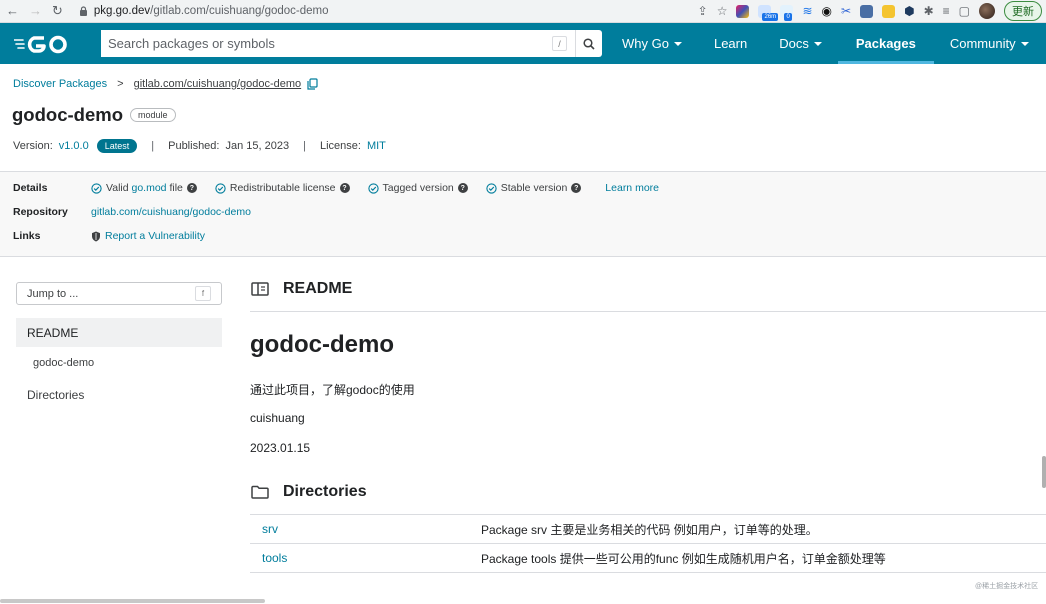 The width and height of the screenshot is (1046, 604). I want to click on latest-badge: Latest, so click(117, 146).